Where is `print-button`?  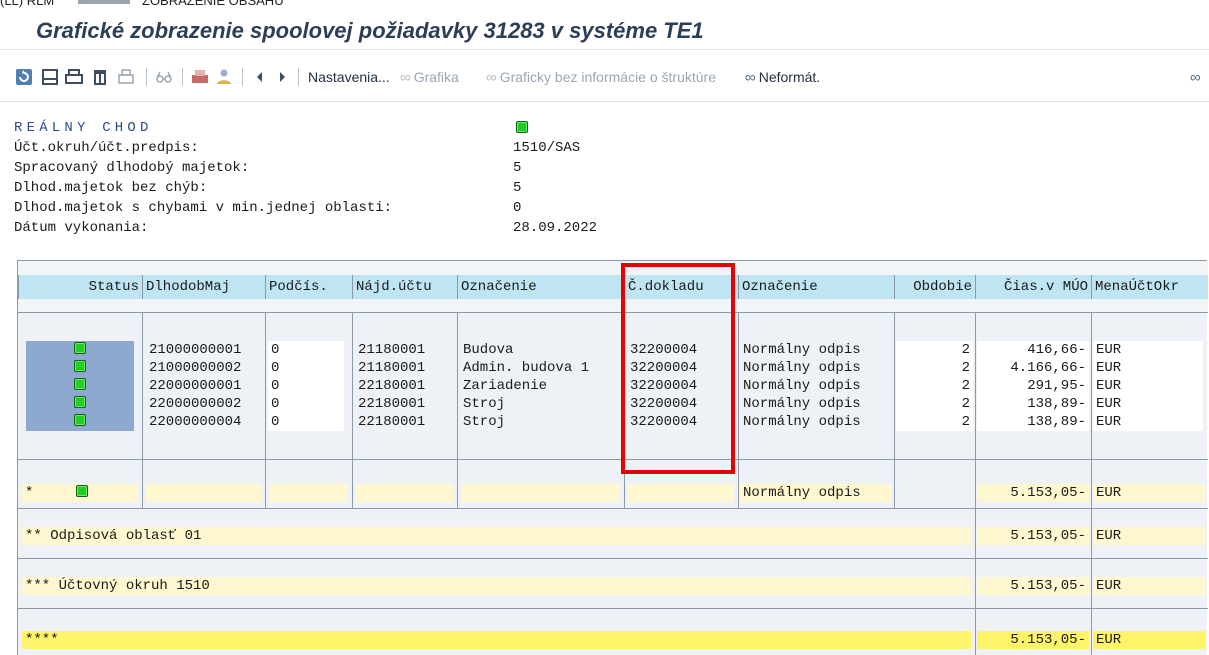 print-button is located at coordinates (50, 77).